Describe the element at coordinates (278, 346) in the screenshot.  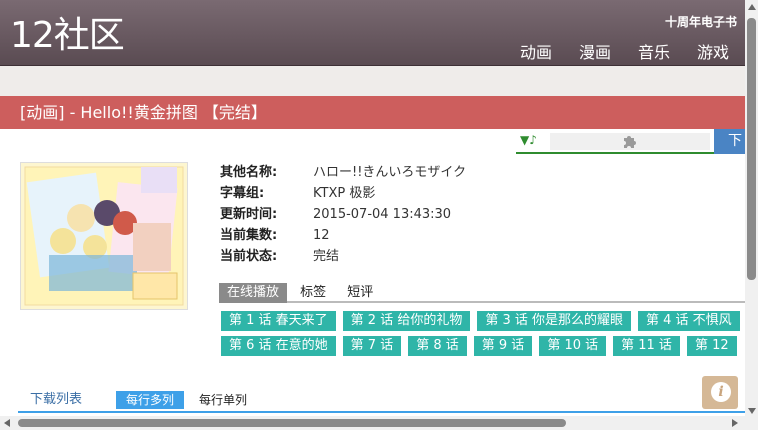
I see `episode-button: 第 6 话 在意的她` at that location.